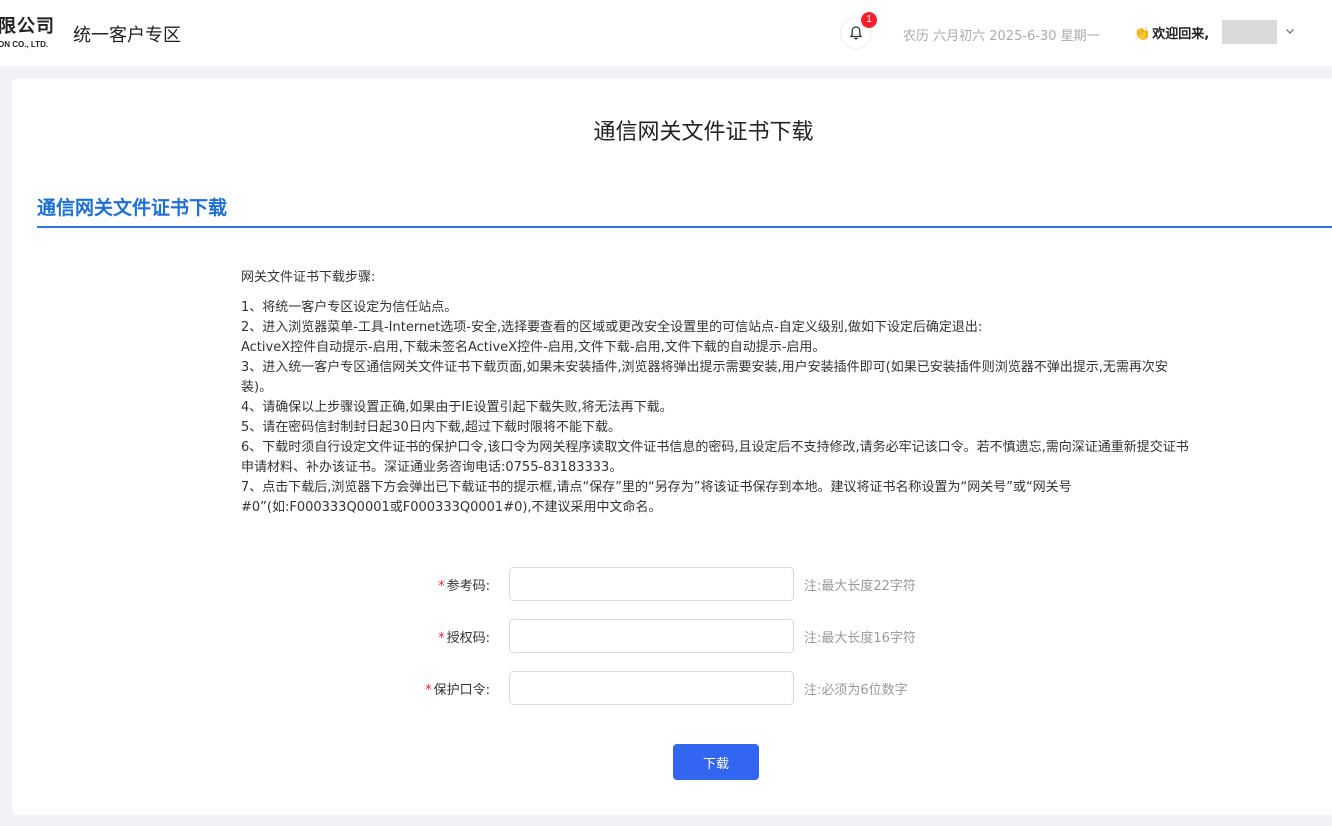 This screenshot has height=826, width=1332. Describe the element at coordinates (651, 636) in the screenshot. I see `auth-code-input` at that location.